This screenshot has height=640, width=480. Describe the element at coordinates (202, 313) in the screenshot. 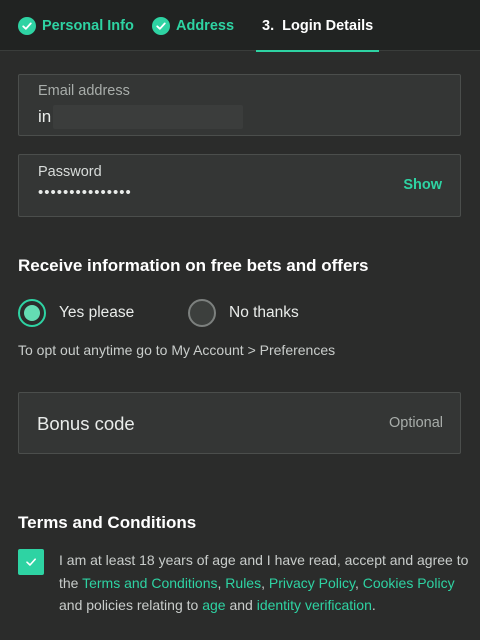

I see `radio-unselected-icon` at that location.